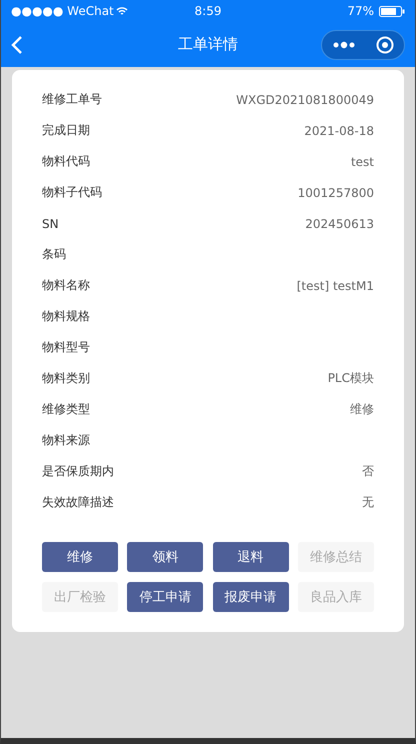 The height and width of the screenshot is (744, 416). I want to click on field-label: SN, so click(50, 223).